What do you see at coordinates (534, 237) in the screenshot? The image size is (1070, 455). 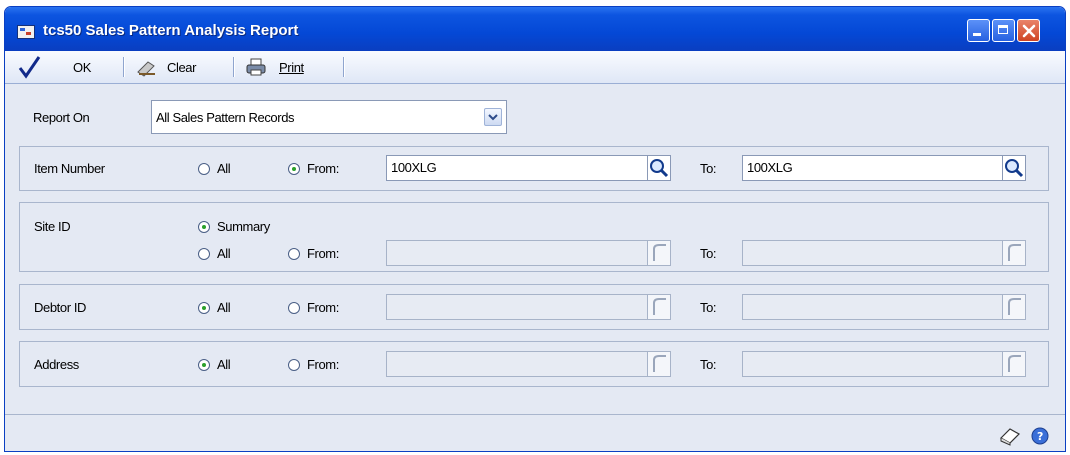 I see `site-id-group: Site ID Summary All From: To:` at bounding box center [534, 237].